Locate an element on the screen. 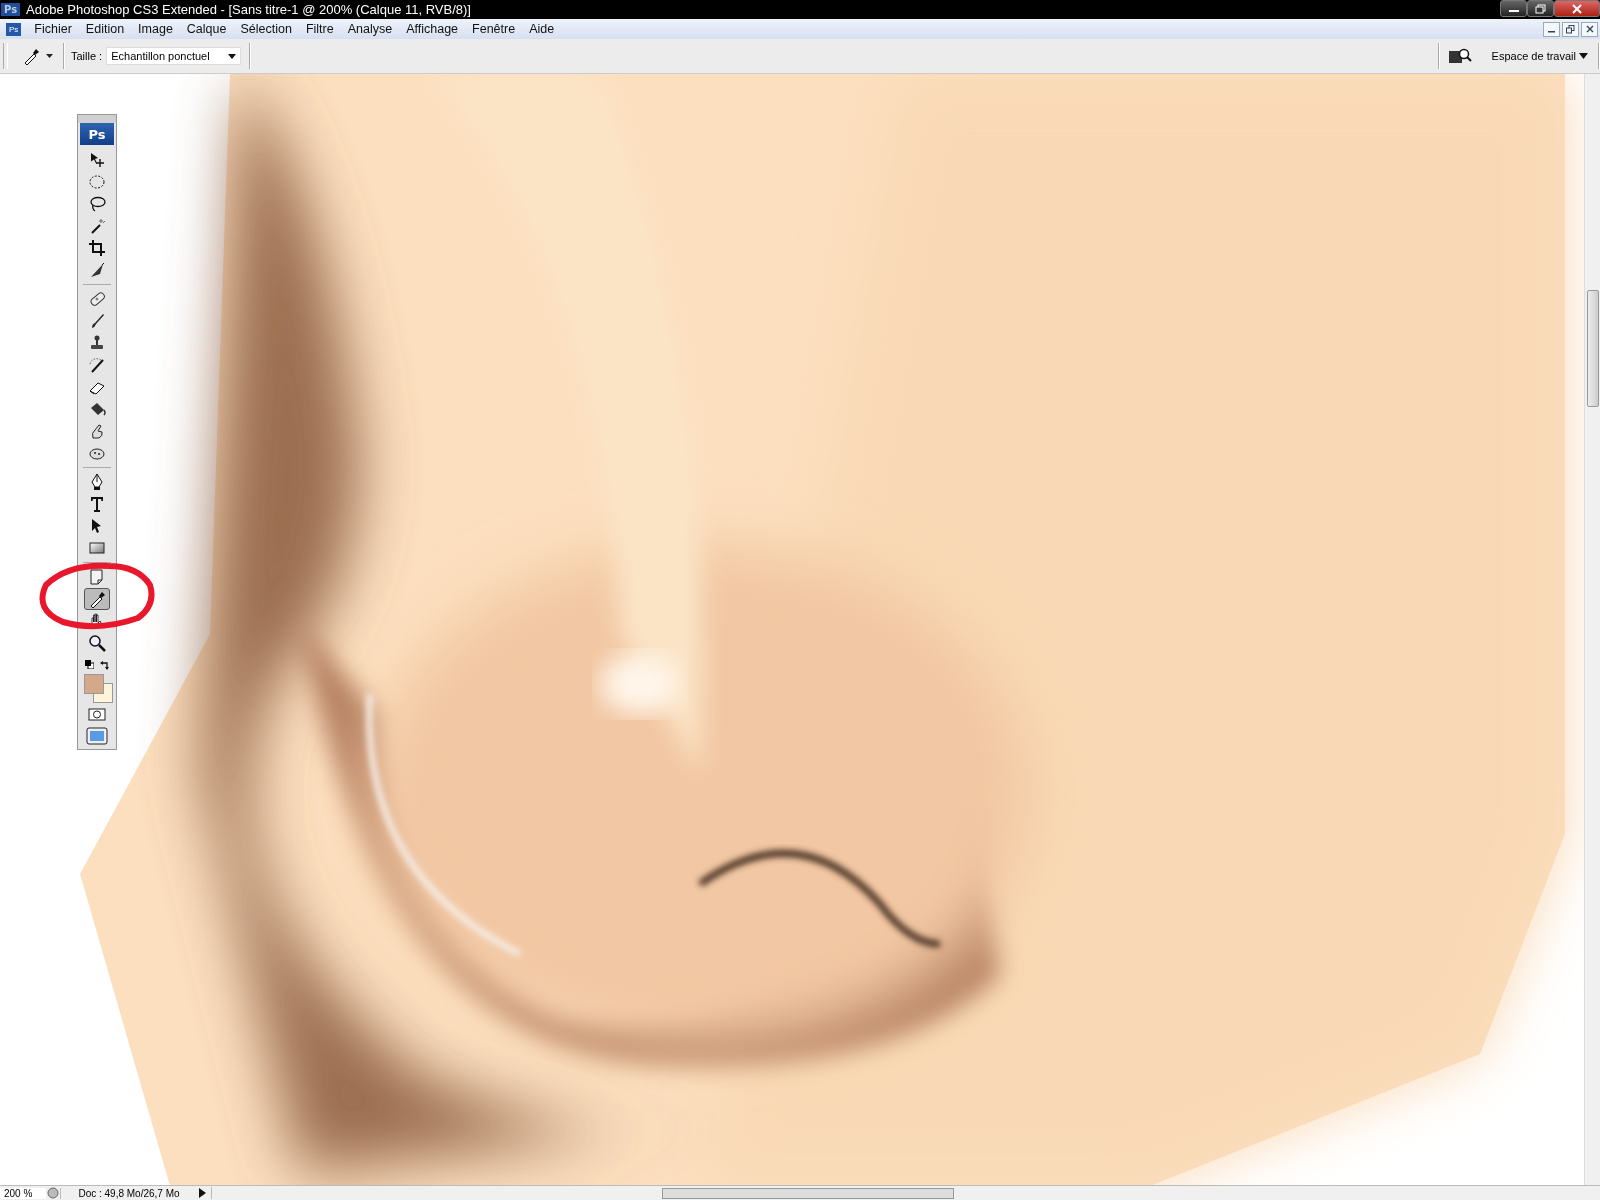  menu-item: Aide is located at coordinates (542, 29).